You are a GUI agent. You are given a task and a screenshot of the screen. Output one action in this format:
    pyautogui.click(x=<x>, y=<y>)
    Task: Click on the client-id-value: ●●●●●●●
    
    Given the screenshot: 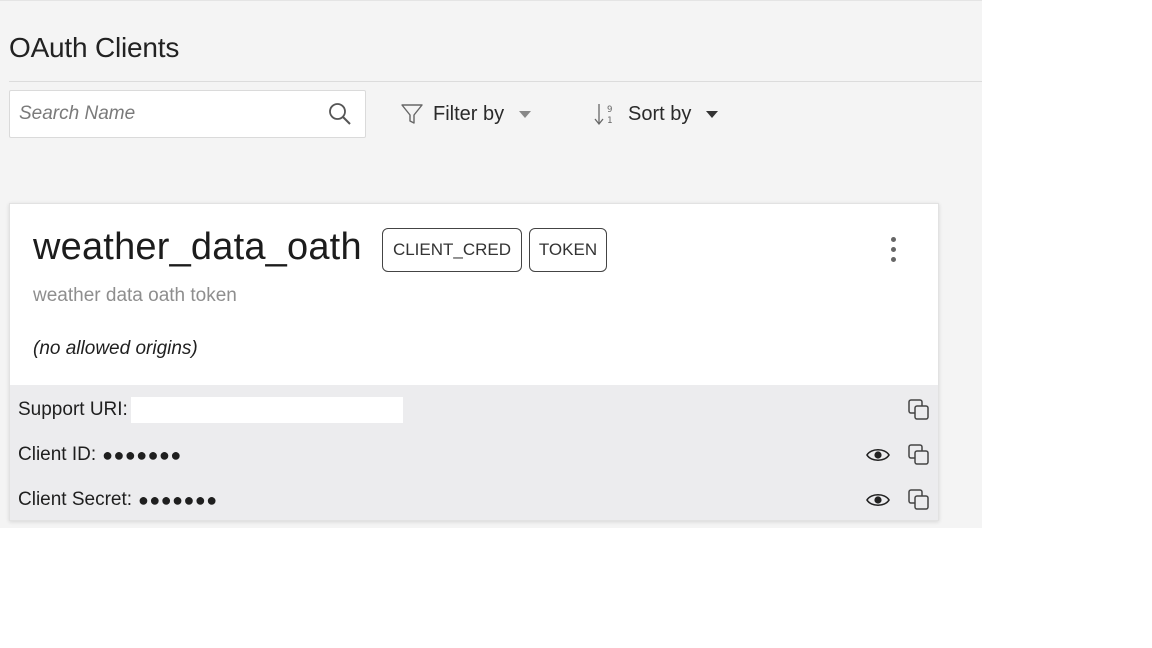 What is the action you would take?
    pyautogui.click(x=142, y=454)
    